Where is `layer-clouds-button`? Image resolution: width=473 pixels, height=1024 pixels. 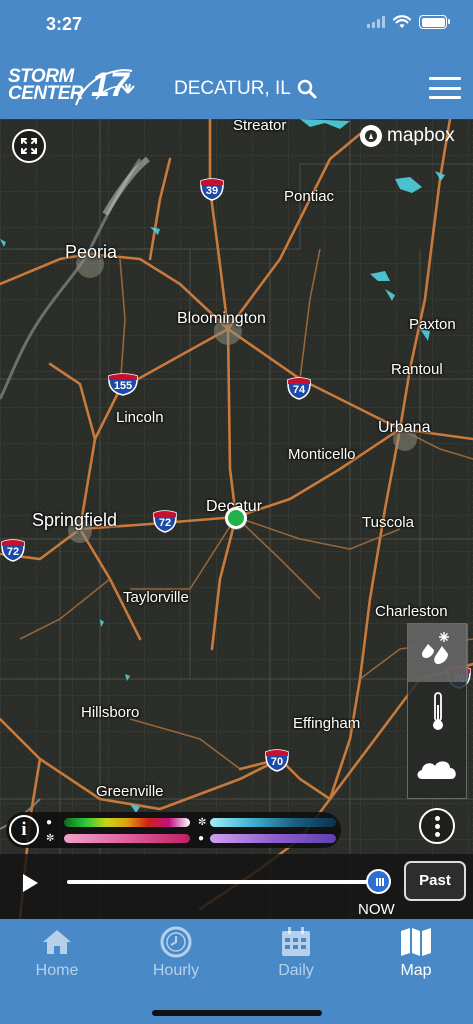 layer-clouds-button is located at coordinates (438, 770).